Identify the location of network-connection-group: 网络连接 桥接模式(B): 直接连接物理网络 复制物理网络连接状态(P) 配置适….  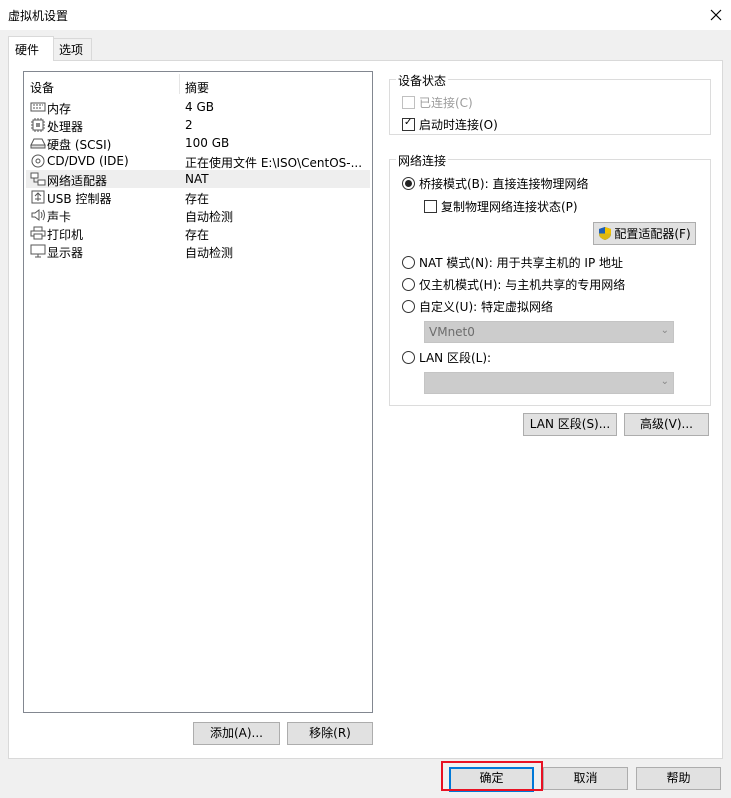
(550, 279).